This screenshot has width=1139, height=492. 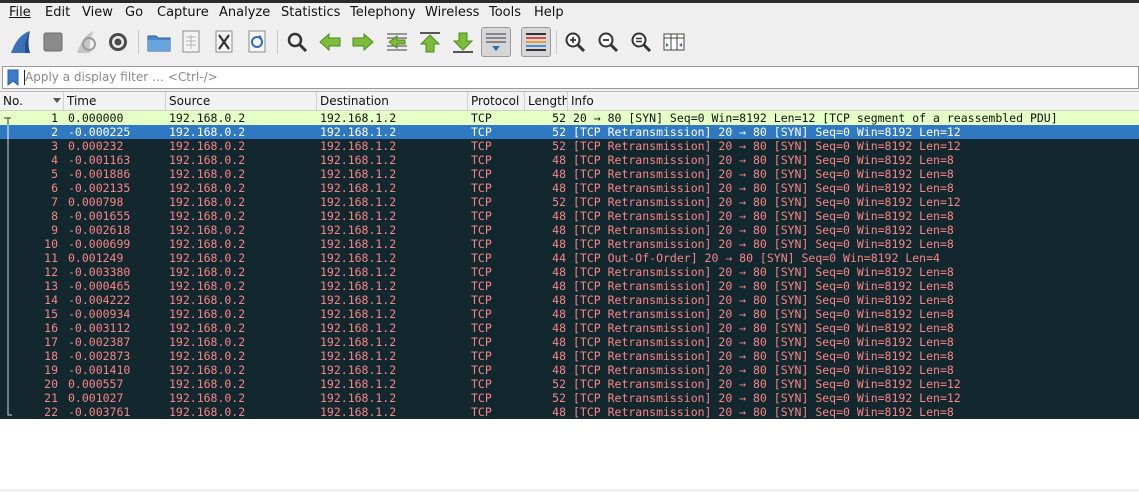 What do you see at coordinates (32, 101) in the screenshot?
I see `column-header-no: No.` at bounding box center [32, 101].